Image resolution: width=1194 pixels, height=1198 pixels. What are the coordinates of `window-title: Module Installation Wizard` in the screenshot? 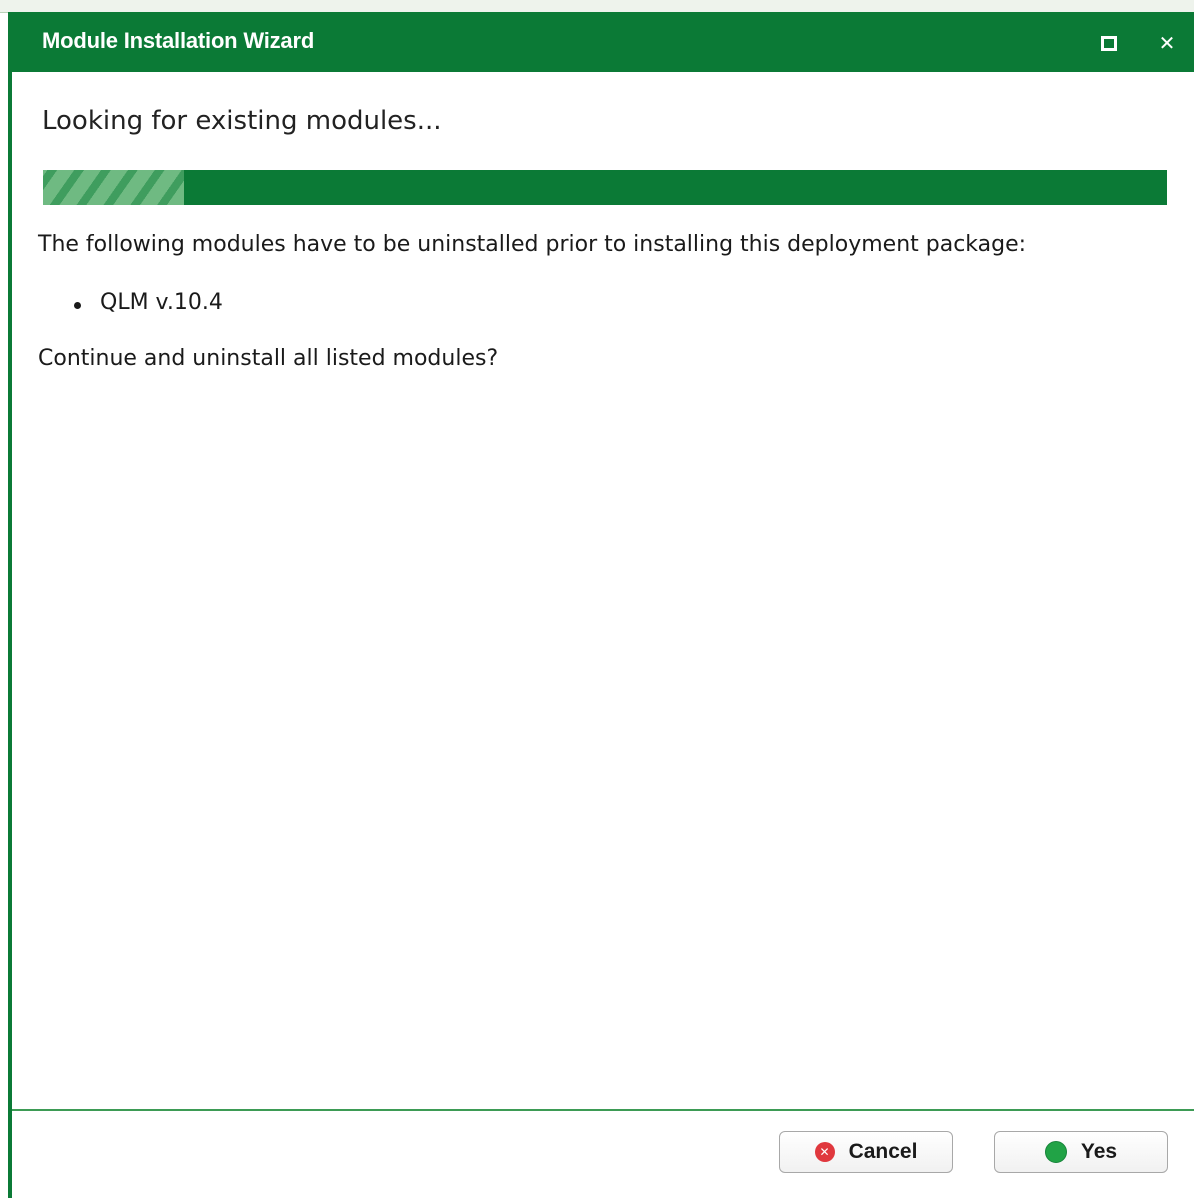 It's located at (178, 40).